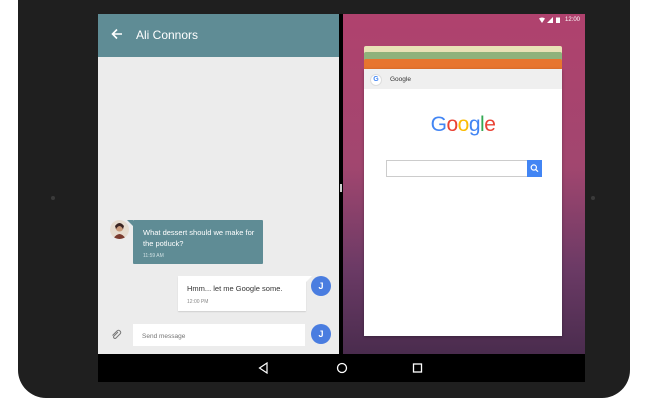 This screenshot has height=400, width=650. I want to click on google-search-button, so click(534, 168).